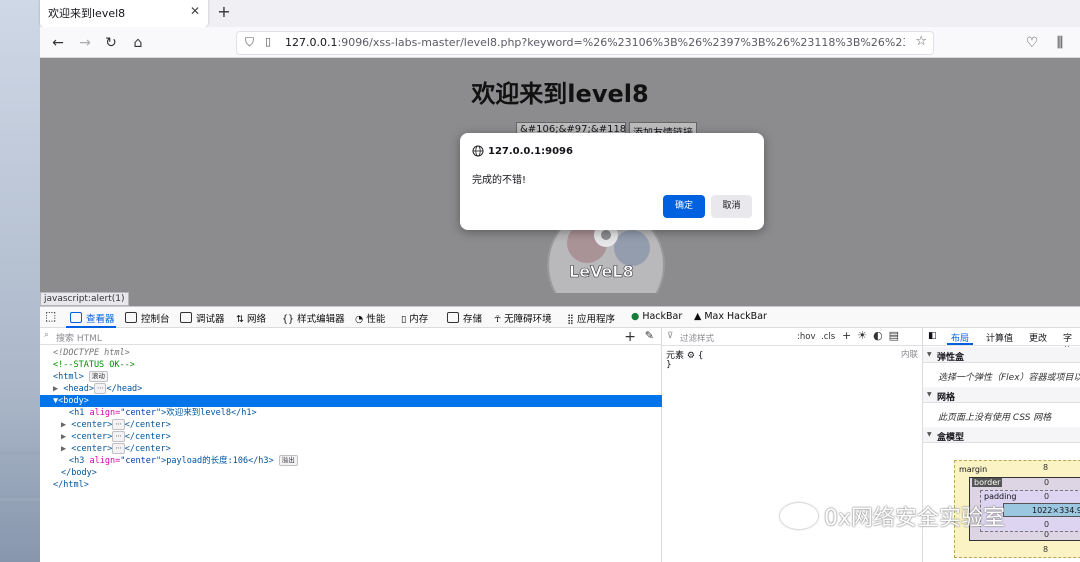 The image size is (1080, 562). I want to click on tab-application: ⣿ 应用程序, so click(591, 318).